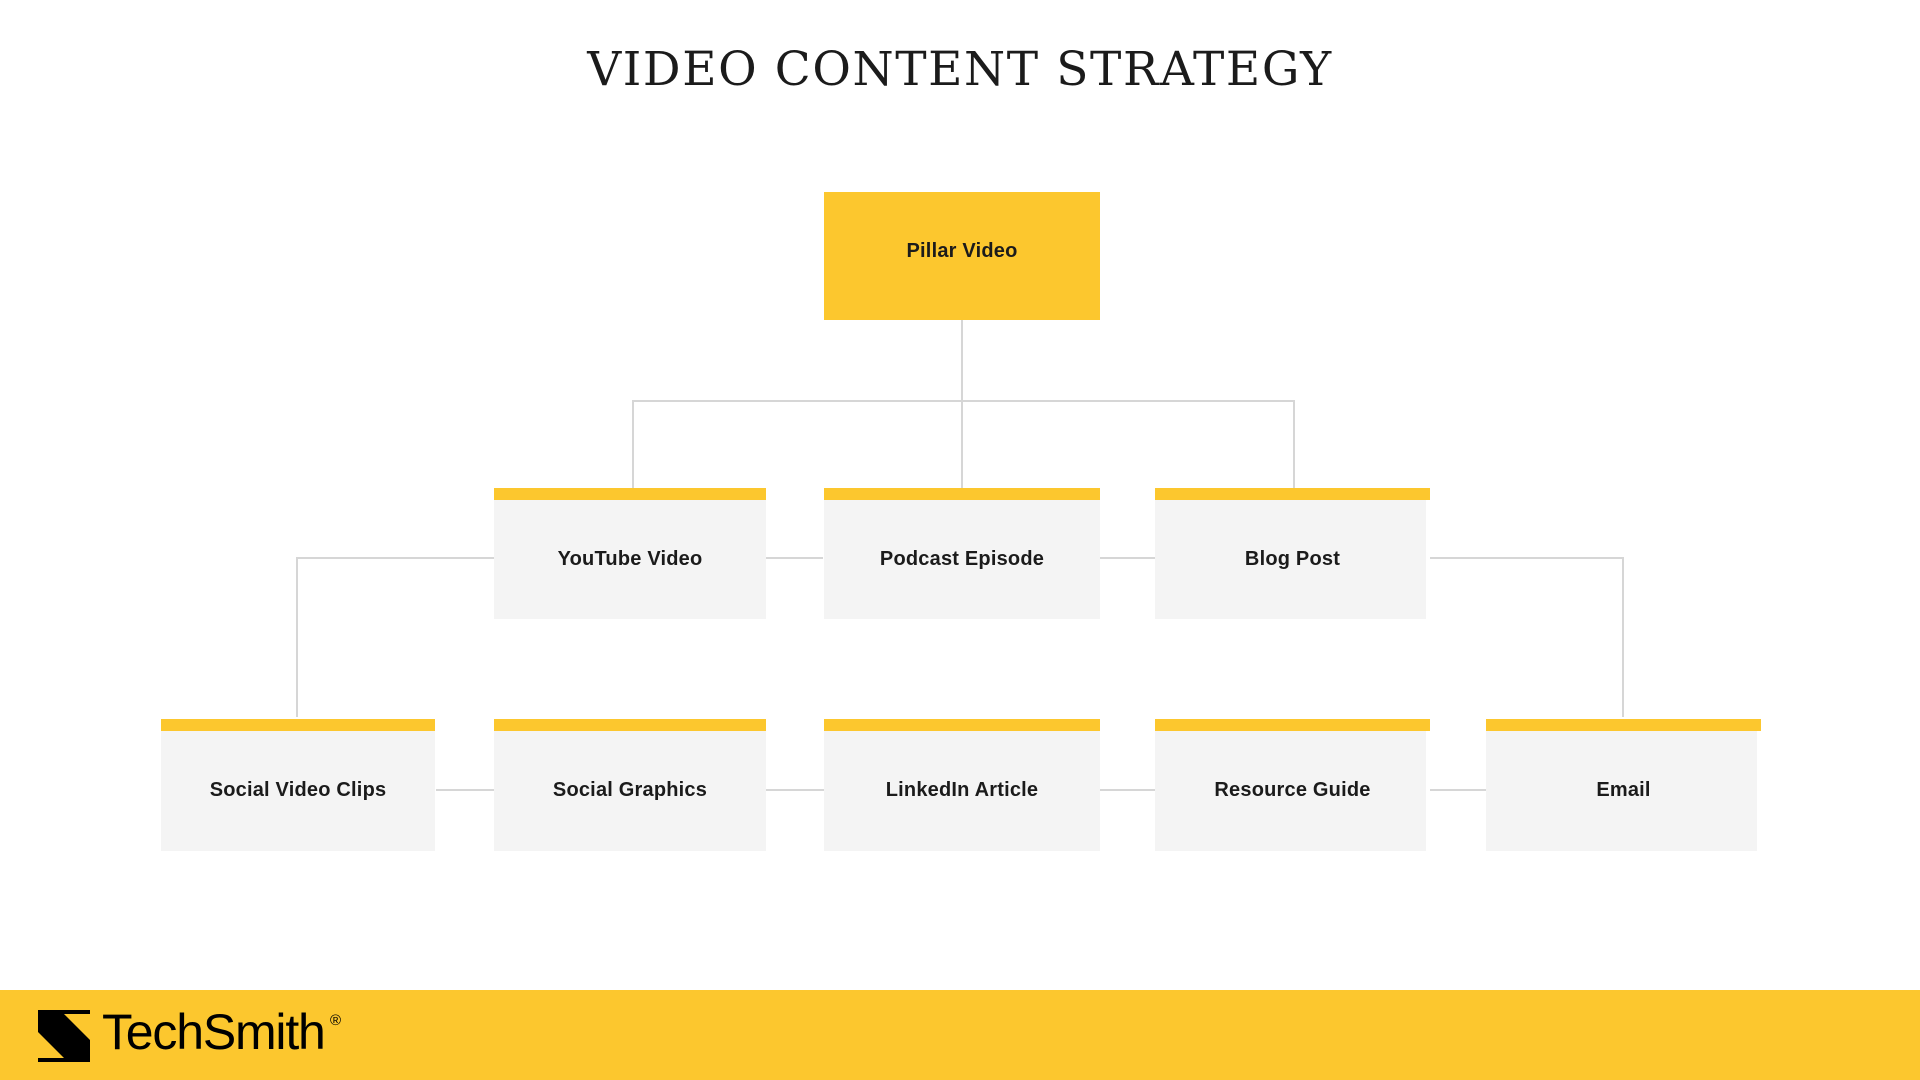 The image size is (1920, 1080). I want to click on connector-tier2-bus, so click(963, 401).